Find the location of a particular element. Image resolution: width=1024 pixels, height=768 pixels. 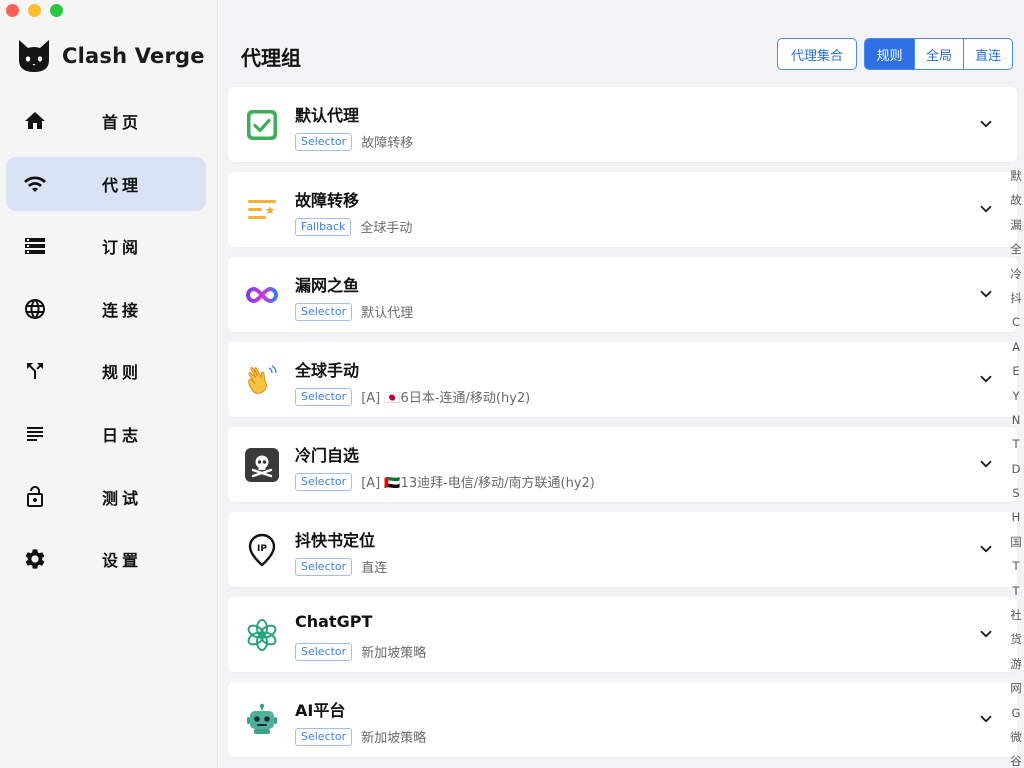

group-current-proxy: 全球手动 is located at coordinates (386, 228).